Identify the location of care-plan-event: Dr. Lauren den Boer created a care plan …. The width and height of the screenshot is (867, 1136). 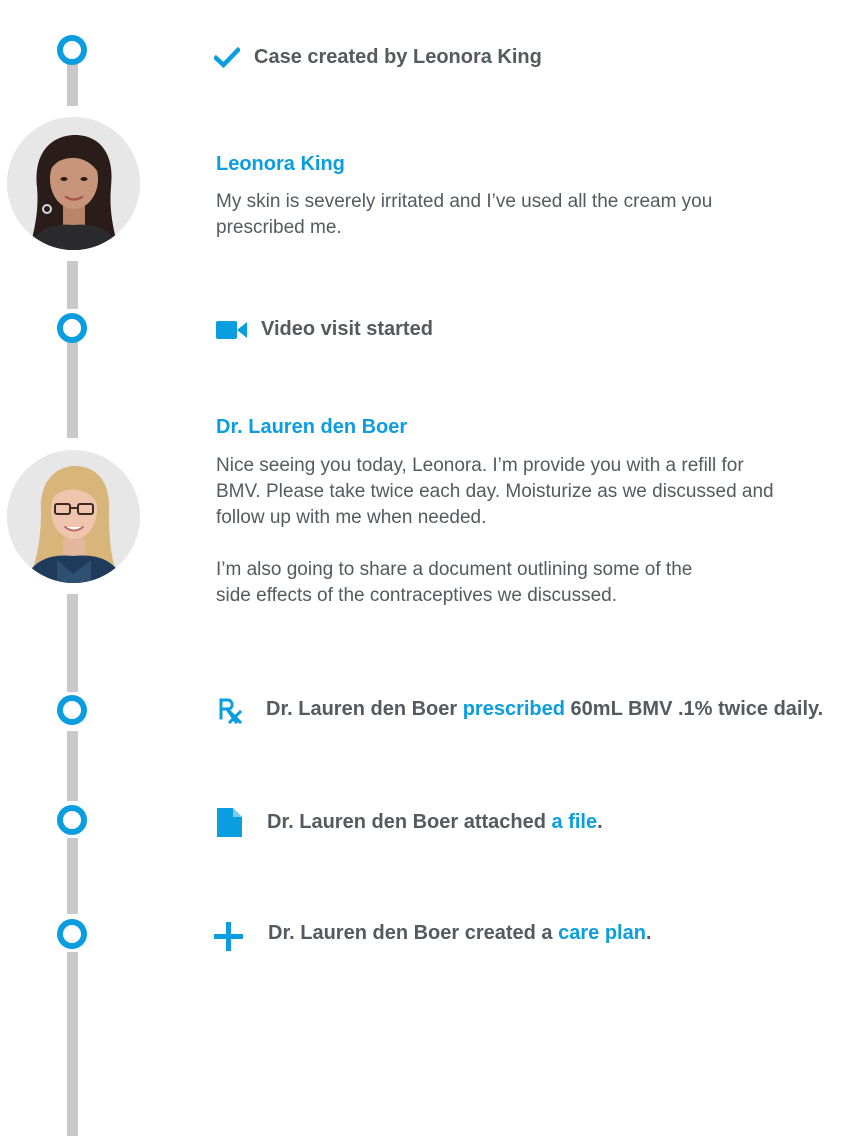
(460, 933).